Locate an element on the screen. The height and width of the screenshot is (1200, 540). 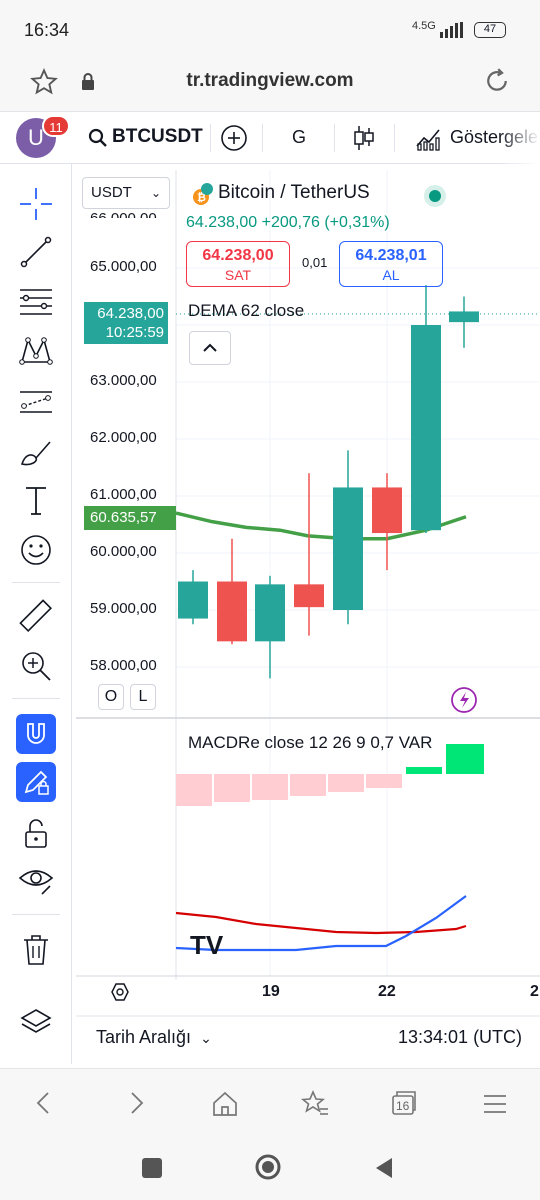
magnet-button is located at coordinates (36, 734).